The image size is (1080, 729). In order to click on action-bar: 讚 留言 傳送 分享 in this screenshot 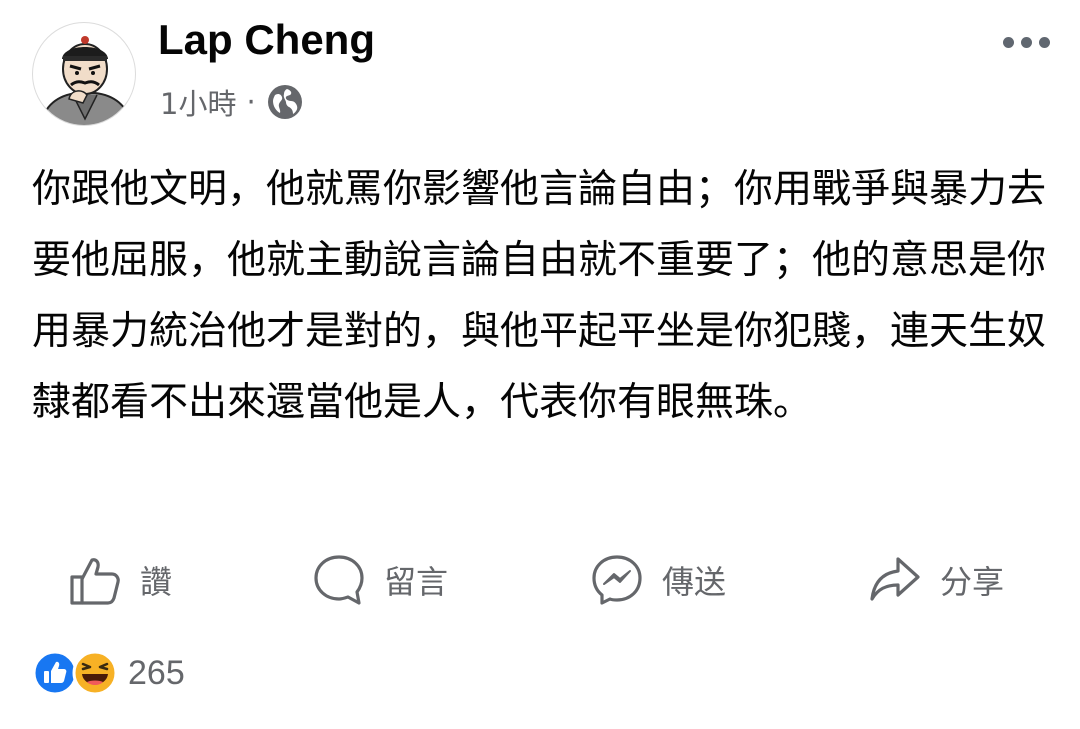, I will do `click(540, 580)`.